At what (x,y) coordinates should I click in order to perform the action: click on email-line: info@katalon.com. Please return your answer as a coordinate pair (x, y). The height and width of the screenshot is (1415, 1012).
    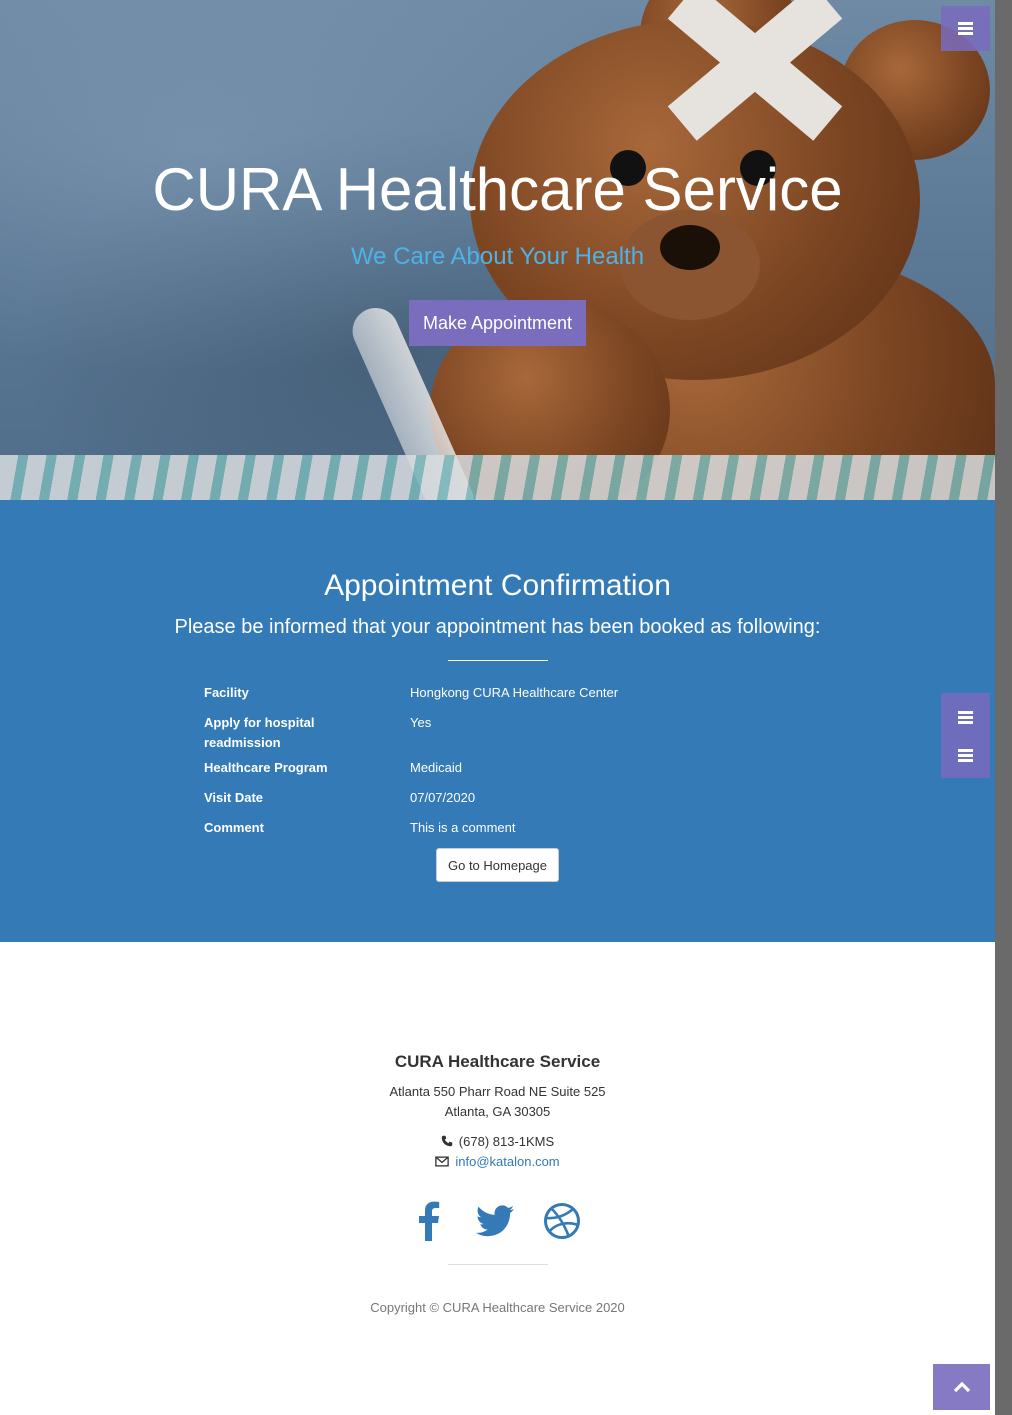
    Looking at the image, I should click on (497, 1162).